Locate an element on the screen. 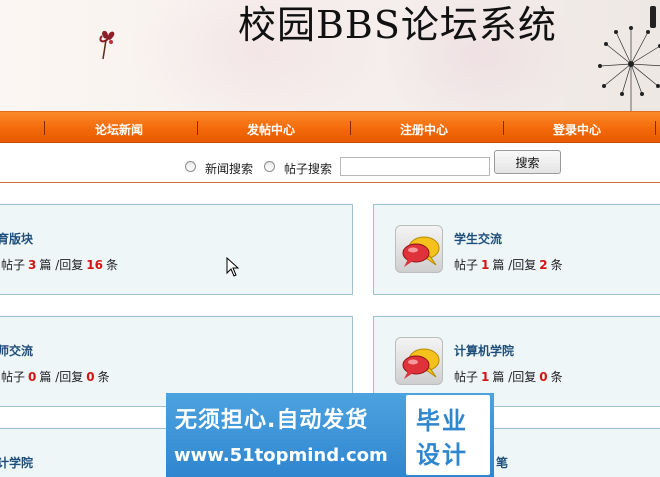  ad-url: www.51topmind.com is located at coordinates (281, 455).